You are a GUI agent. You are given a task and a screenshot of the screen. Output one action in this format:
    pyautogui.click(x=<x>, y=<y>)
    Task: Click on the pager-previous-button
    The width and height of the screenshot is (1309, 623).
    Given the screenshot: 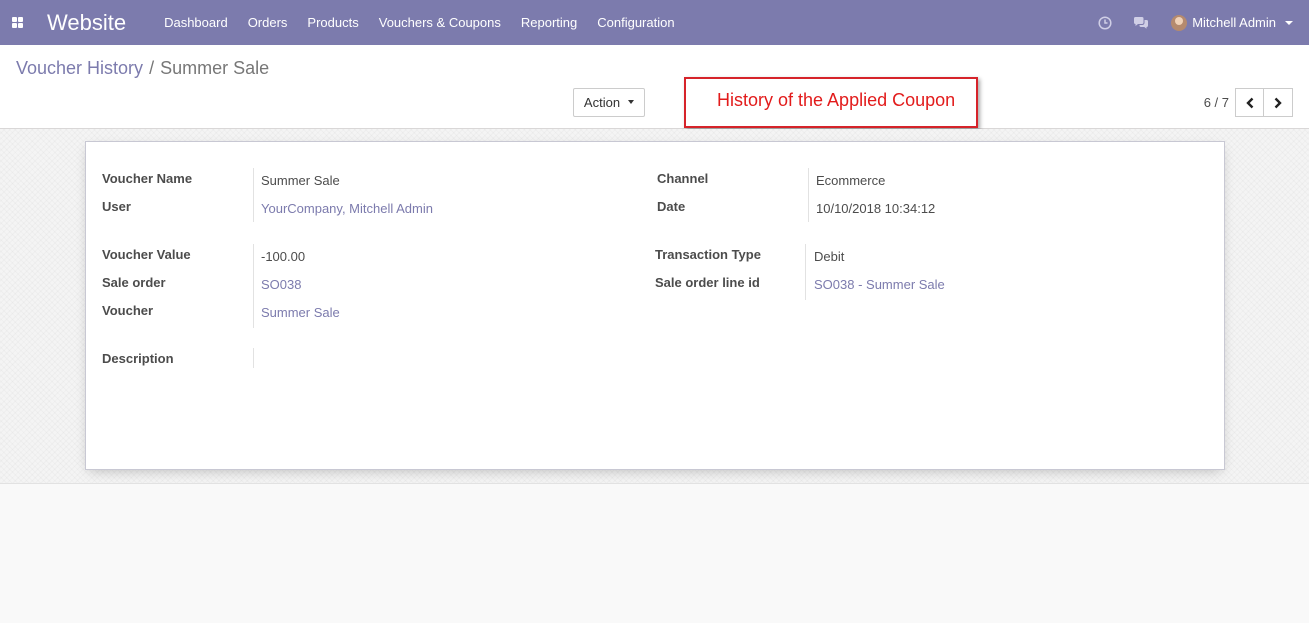 What is the action you would take?
    pyautogui.click(x=1249, y=102)
    